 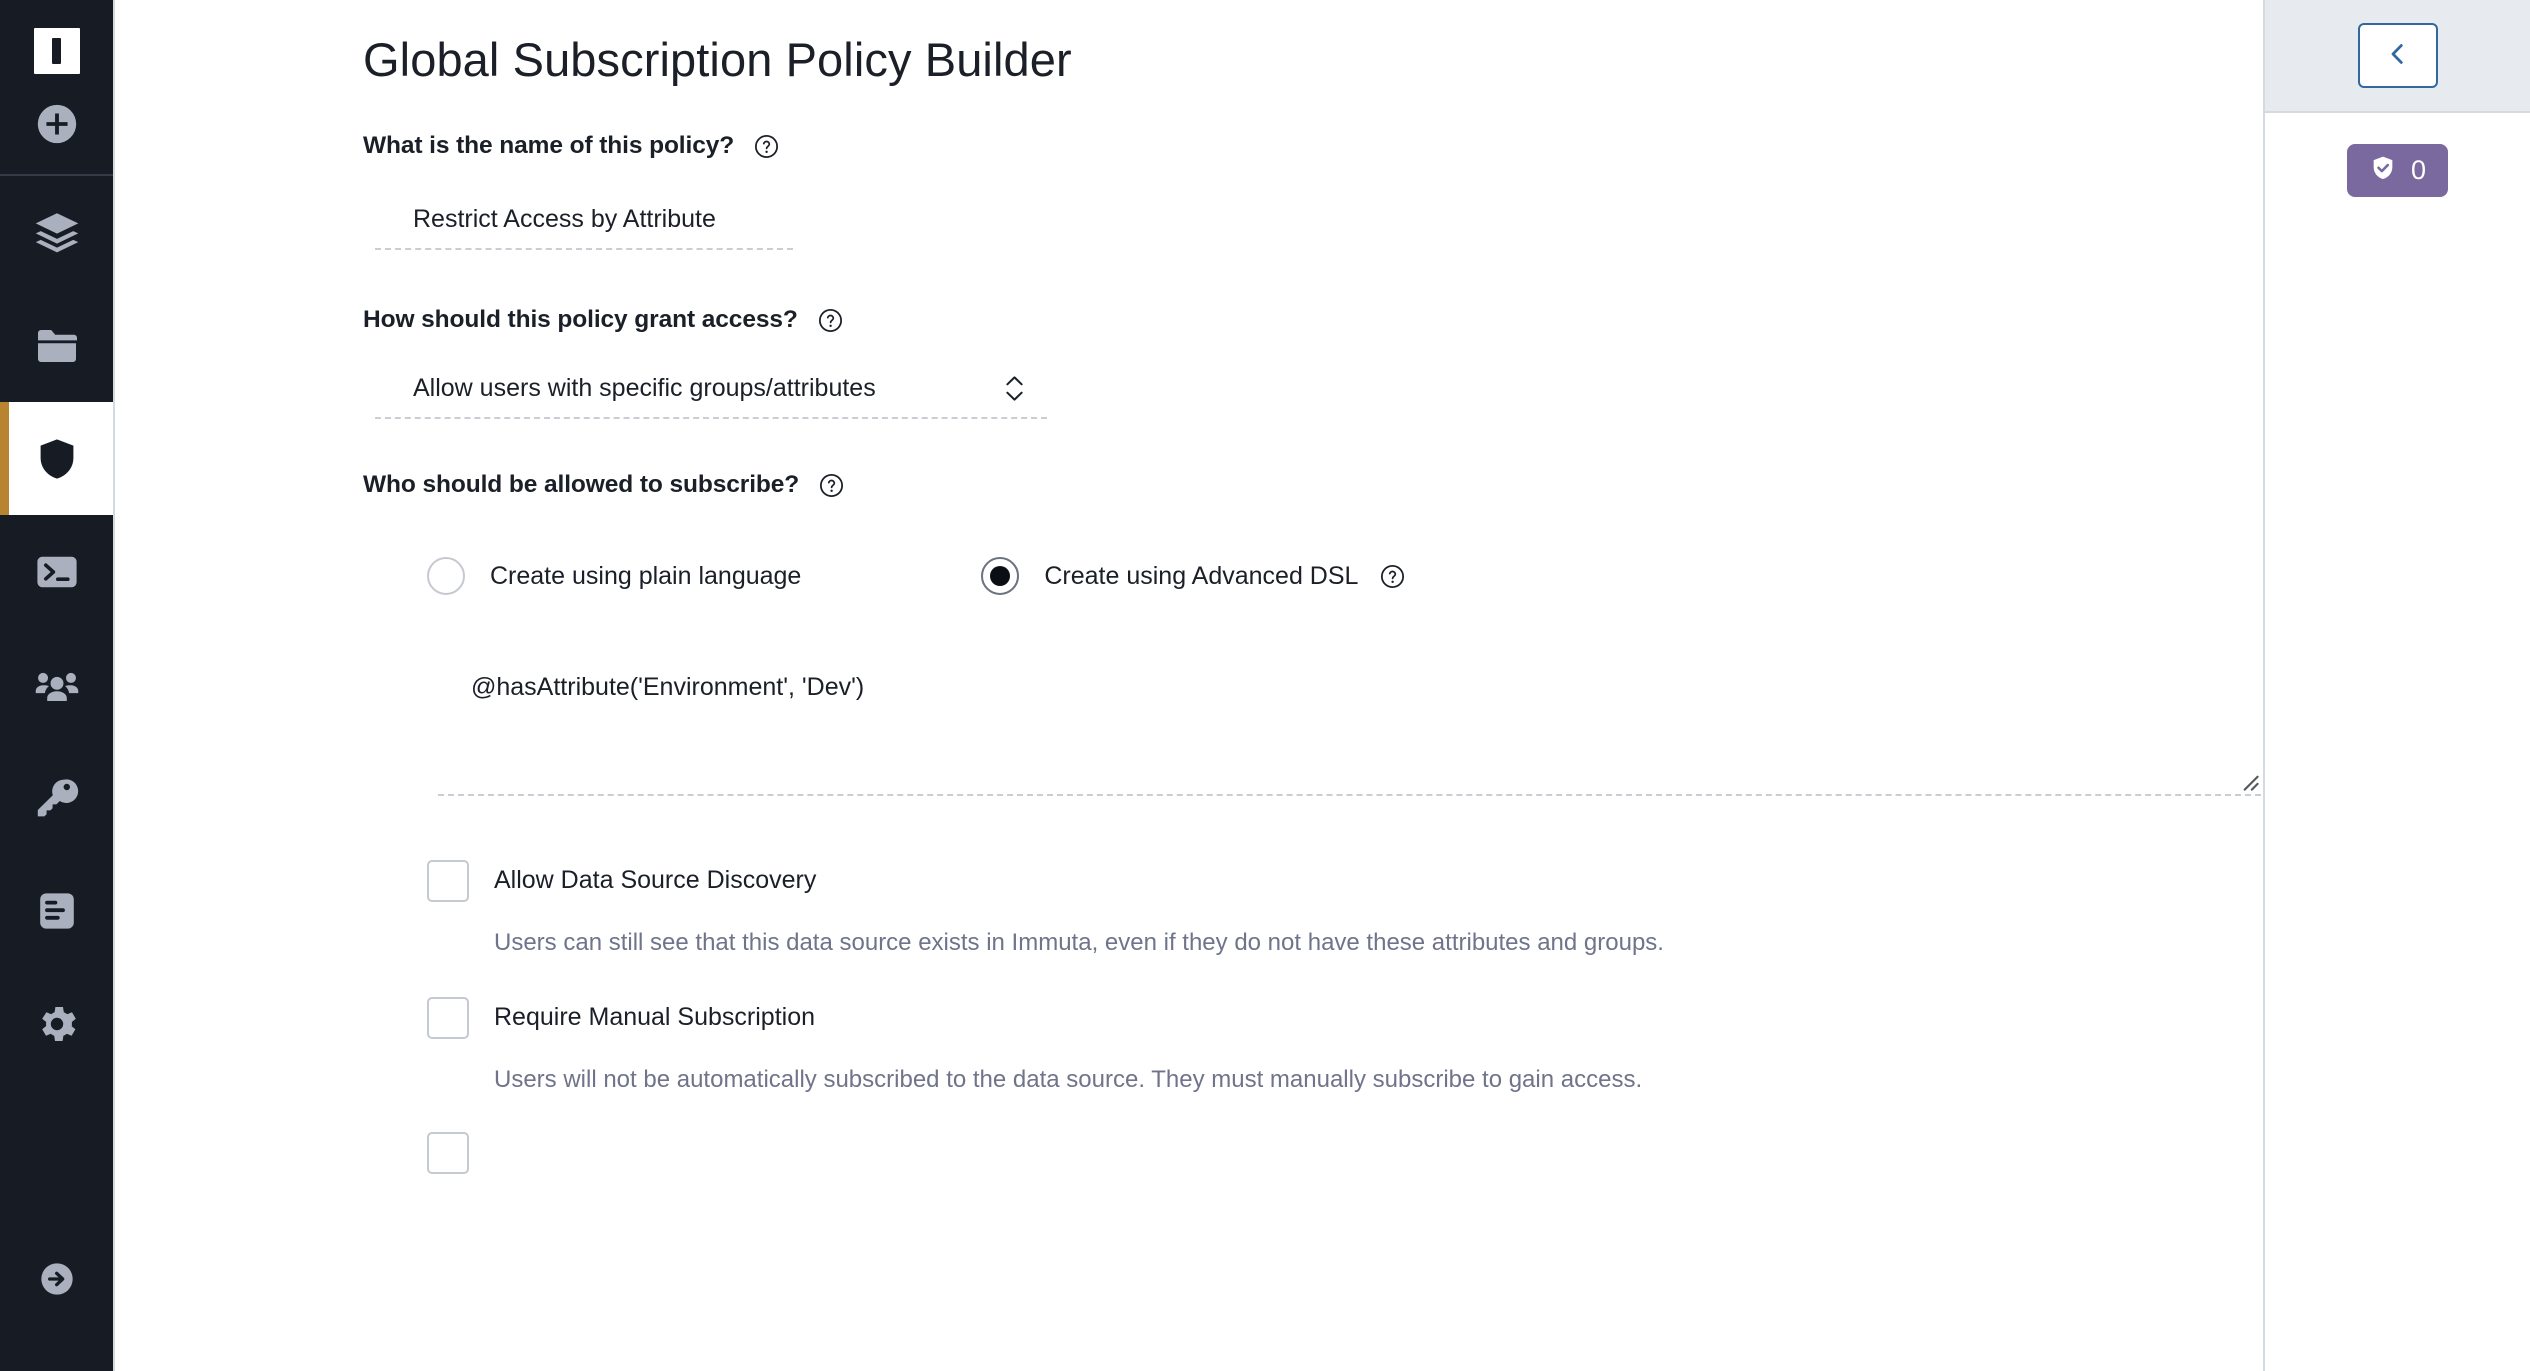 I want to click on sidebar-item-audit, so click(x=56, y=910).